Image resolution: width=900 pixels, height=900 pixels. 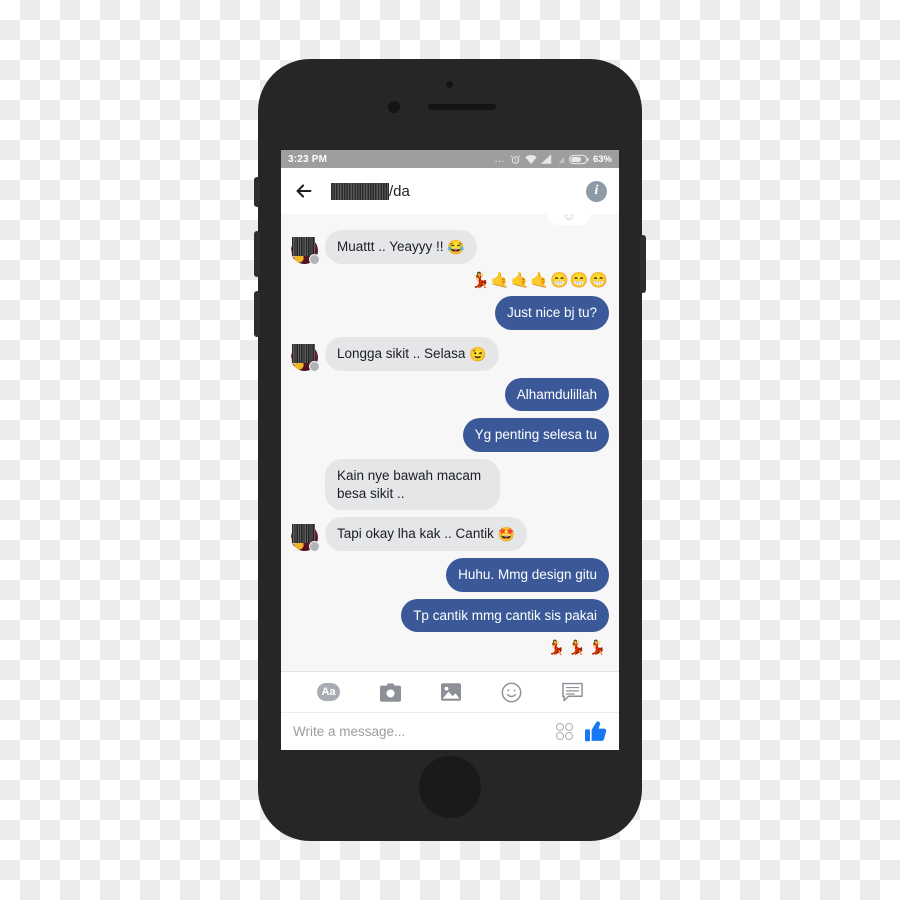 I want to click on proximity-sensor-icon, so click(x=449, y=84).